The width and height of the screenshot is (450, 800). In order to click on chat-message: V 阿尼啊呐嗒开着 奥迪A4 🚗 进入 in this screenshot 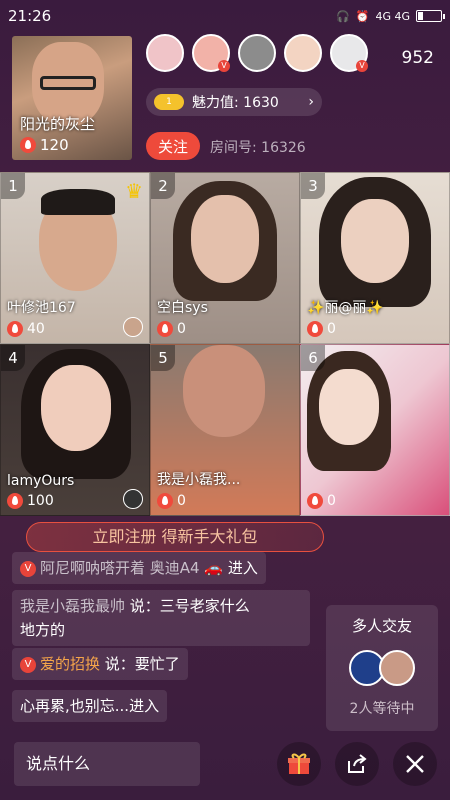, I will do `click(139, 568)`.